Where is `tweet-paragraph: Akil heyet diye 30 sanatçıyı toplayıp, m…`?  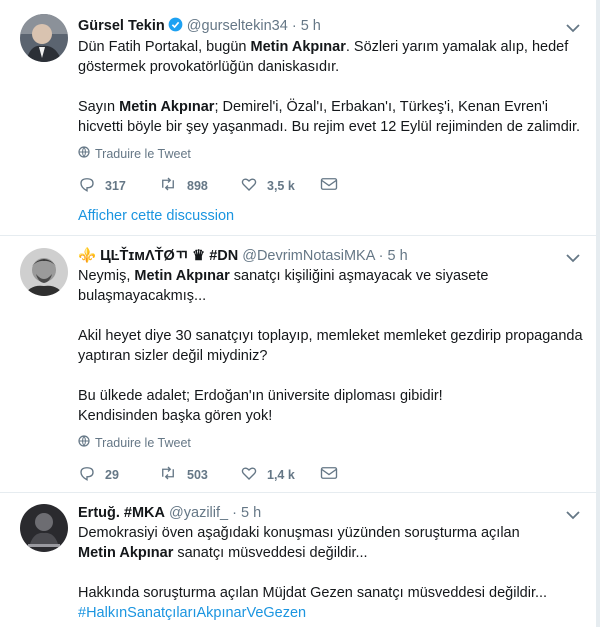
tweet-paragraph: Akil heyet diye 30 sanatçıyı toplayıp, m… is located at coordinates (330, 346).